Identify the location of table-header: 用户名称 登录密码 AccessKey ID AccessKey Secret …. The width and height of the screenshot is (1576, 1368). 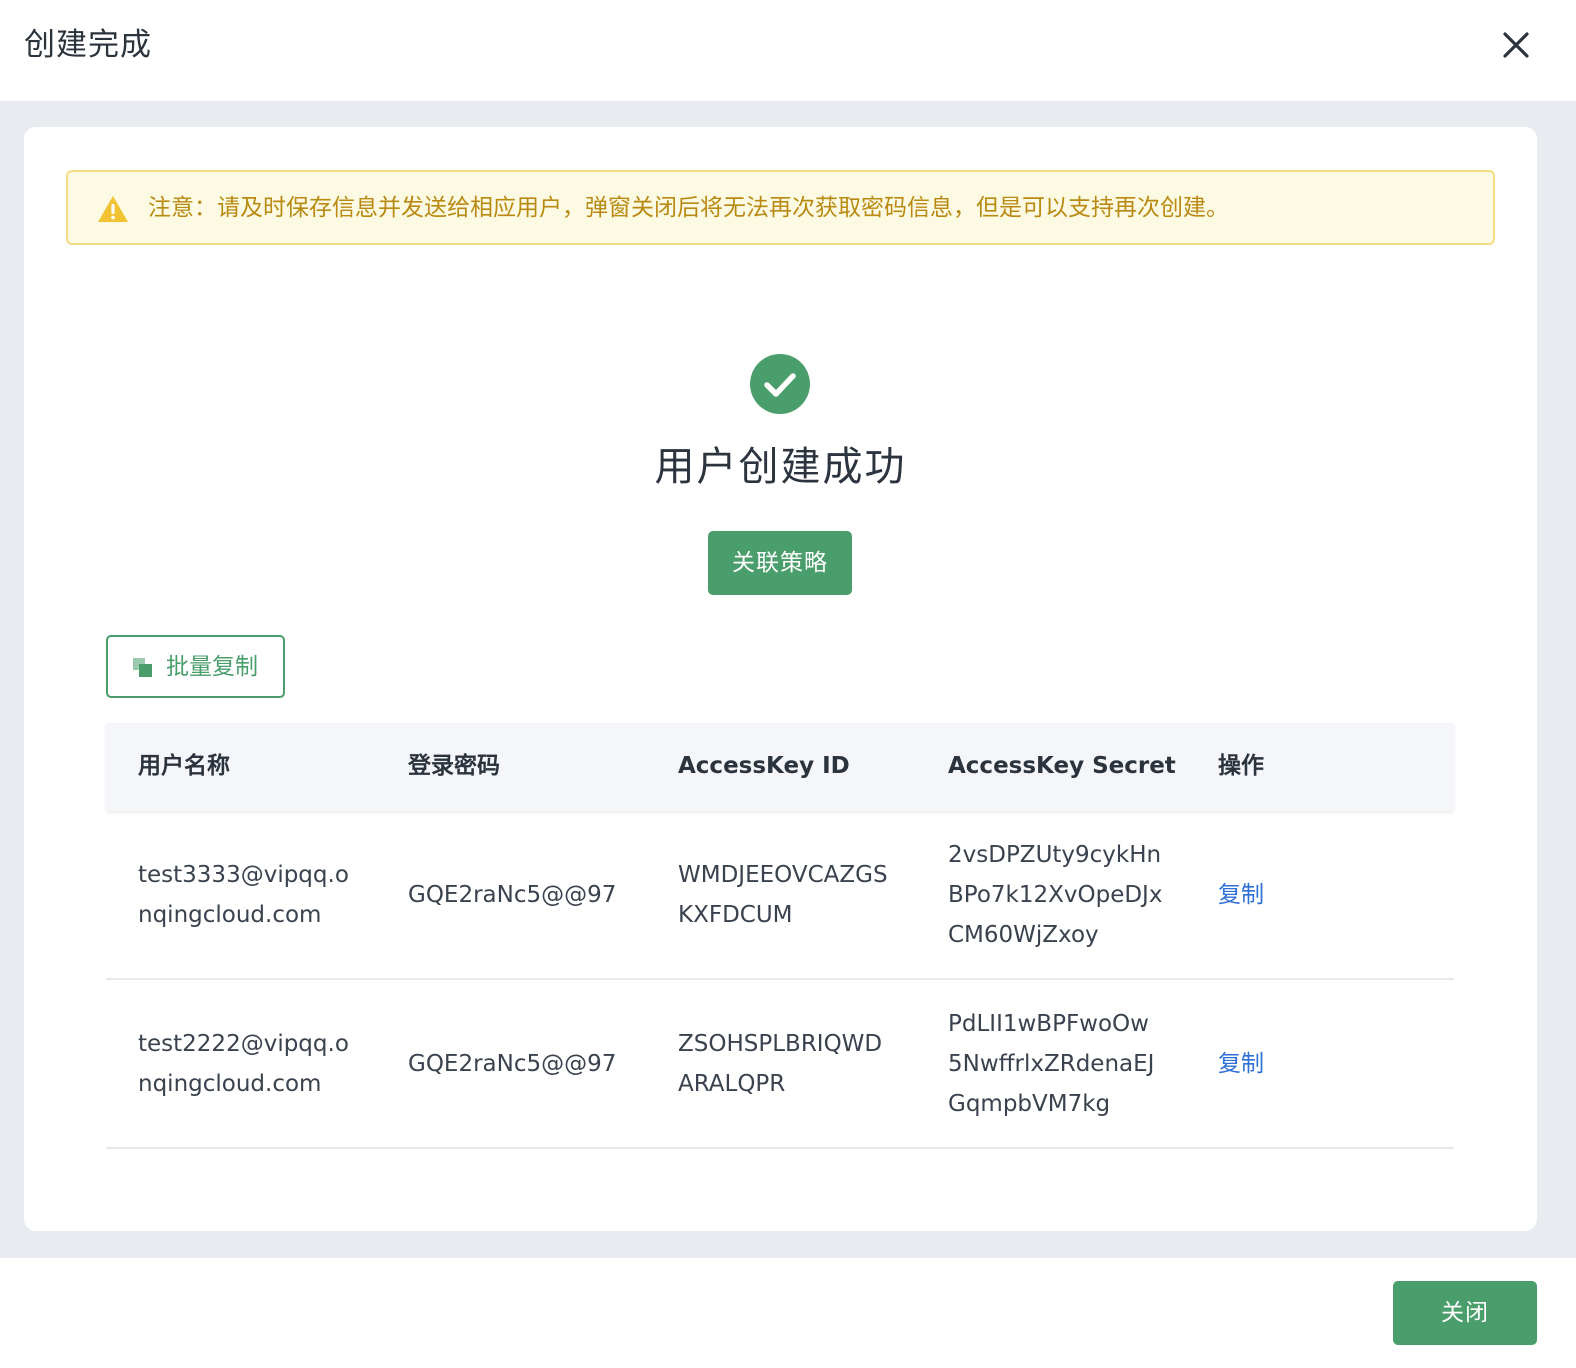
(780, 767).